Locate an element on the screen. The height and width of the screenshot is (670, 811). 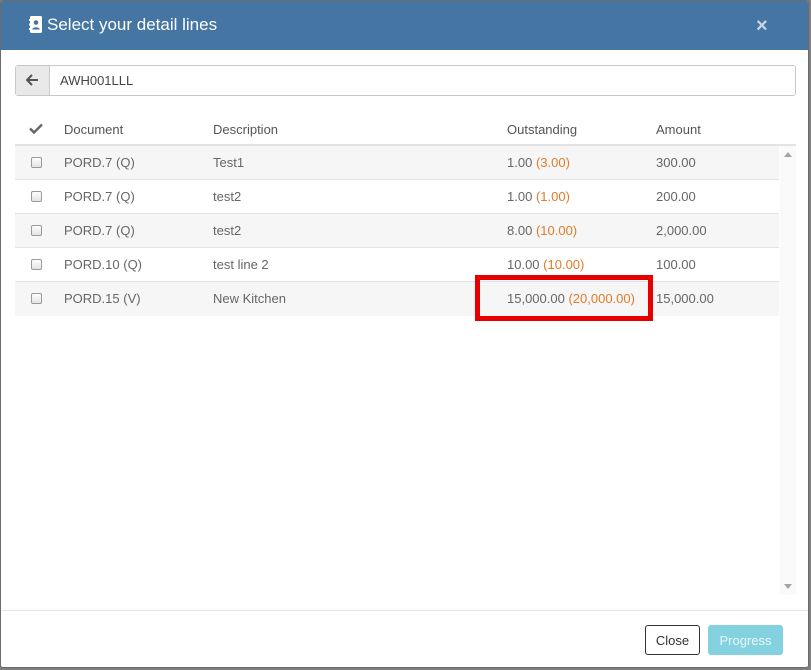
amount-cell: 200.00 is located at coordinates (676, 196).